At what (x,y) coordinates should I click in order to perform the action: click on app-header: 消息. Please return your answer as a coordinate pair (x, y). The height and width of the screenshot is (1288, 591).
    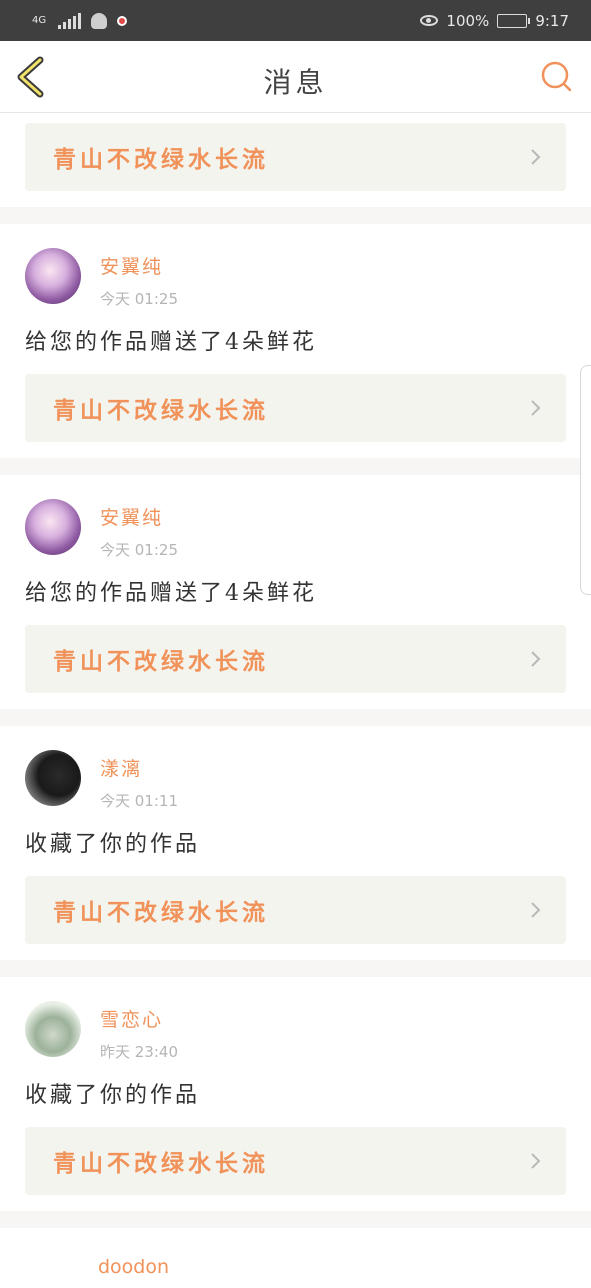
    Looking at the image, I should click on (295, 77).